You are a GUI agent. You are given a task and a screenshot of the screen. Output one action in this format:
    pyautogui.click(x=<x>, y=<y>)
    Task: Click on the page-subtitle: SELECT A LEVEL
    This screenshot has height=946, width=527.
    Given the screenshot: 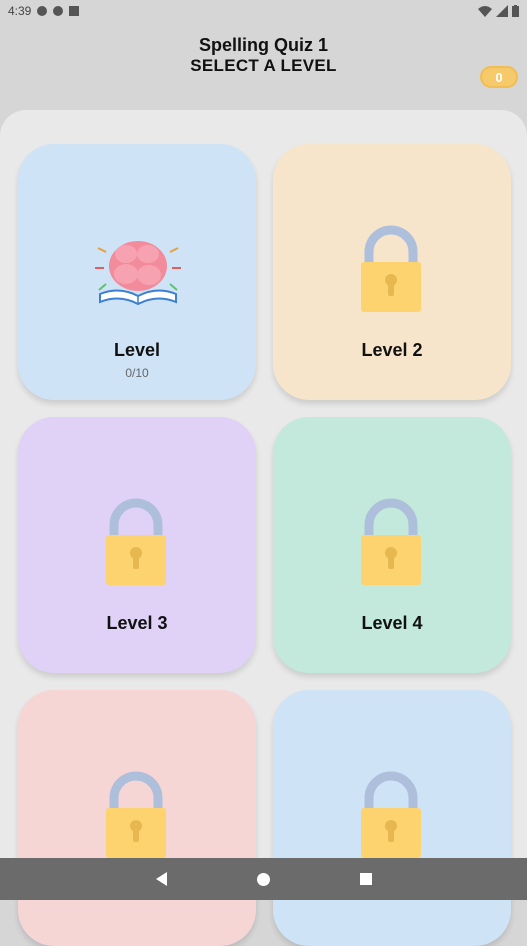 What is the action you would take?
    pyautogui.click(x=263, y=65)
    